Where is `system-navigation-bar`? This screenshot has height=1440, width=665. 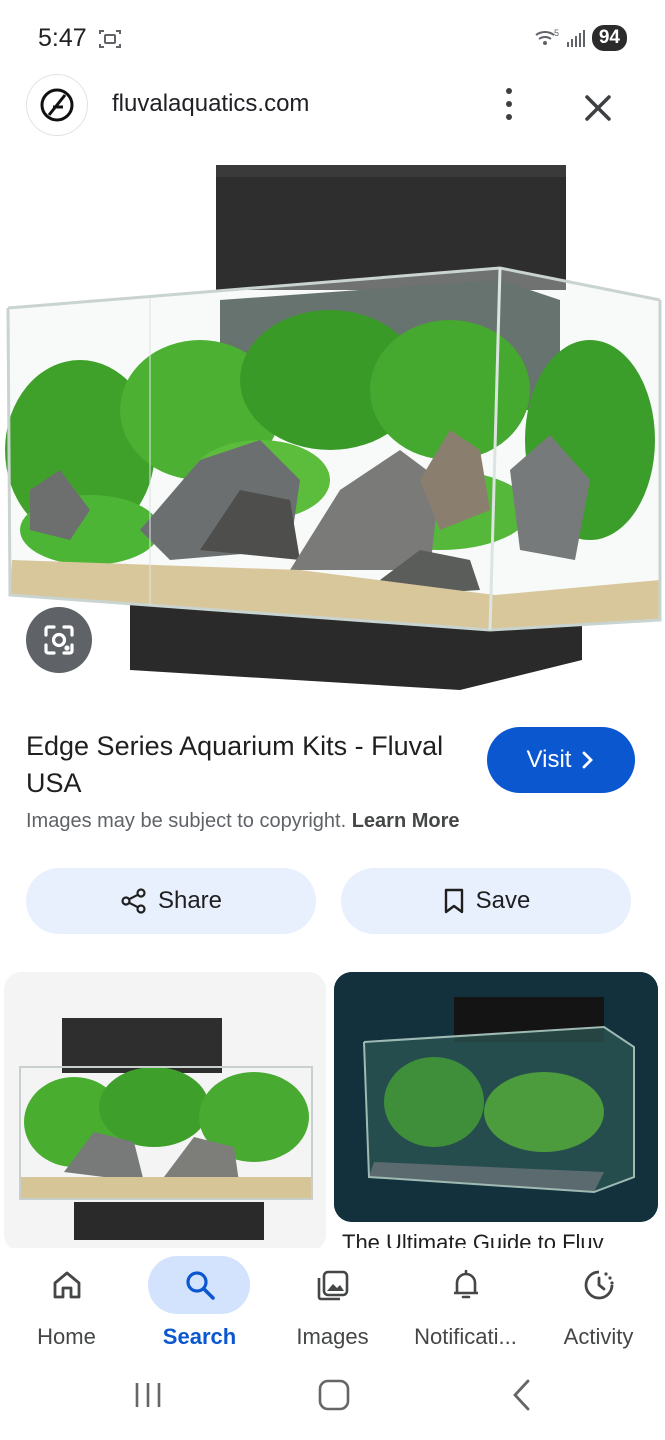
system-navigation-bar is located at coordinates (332, 1404).